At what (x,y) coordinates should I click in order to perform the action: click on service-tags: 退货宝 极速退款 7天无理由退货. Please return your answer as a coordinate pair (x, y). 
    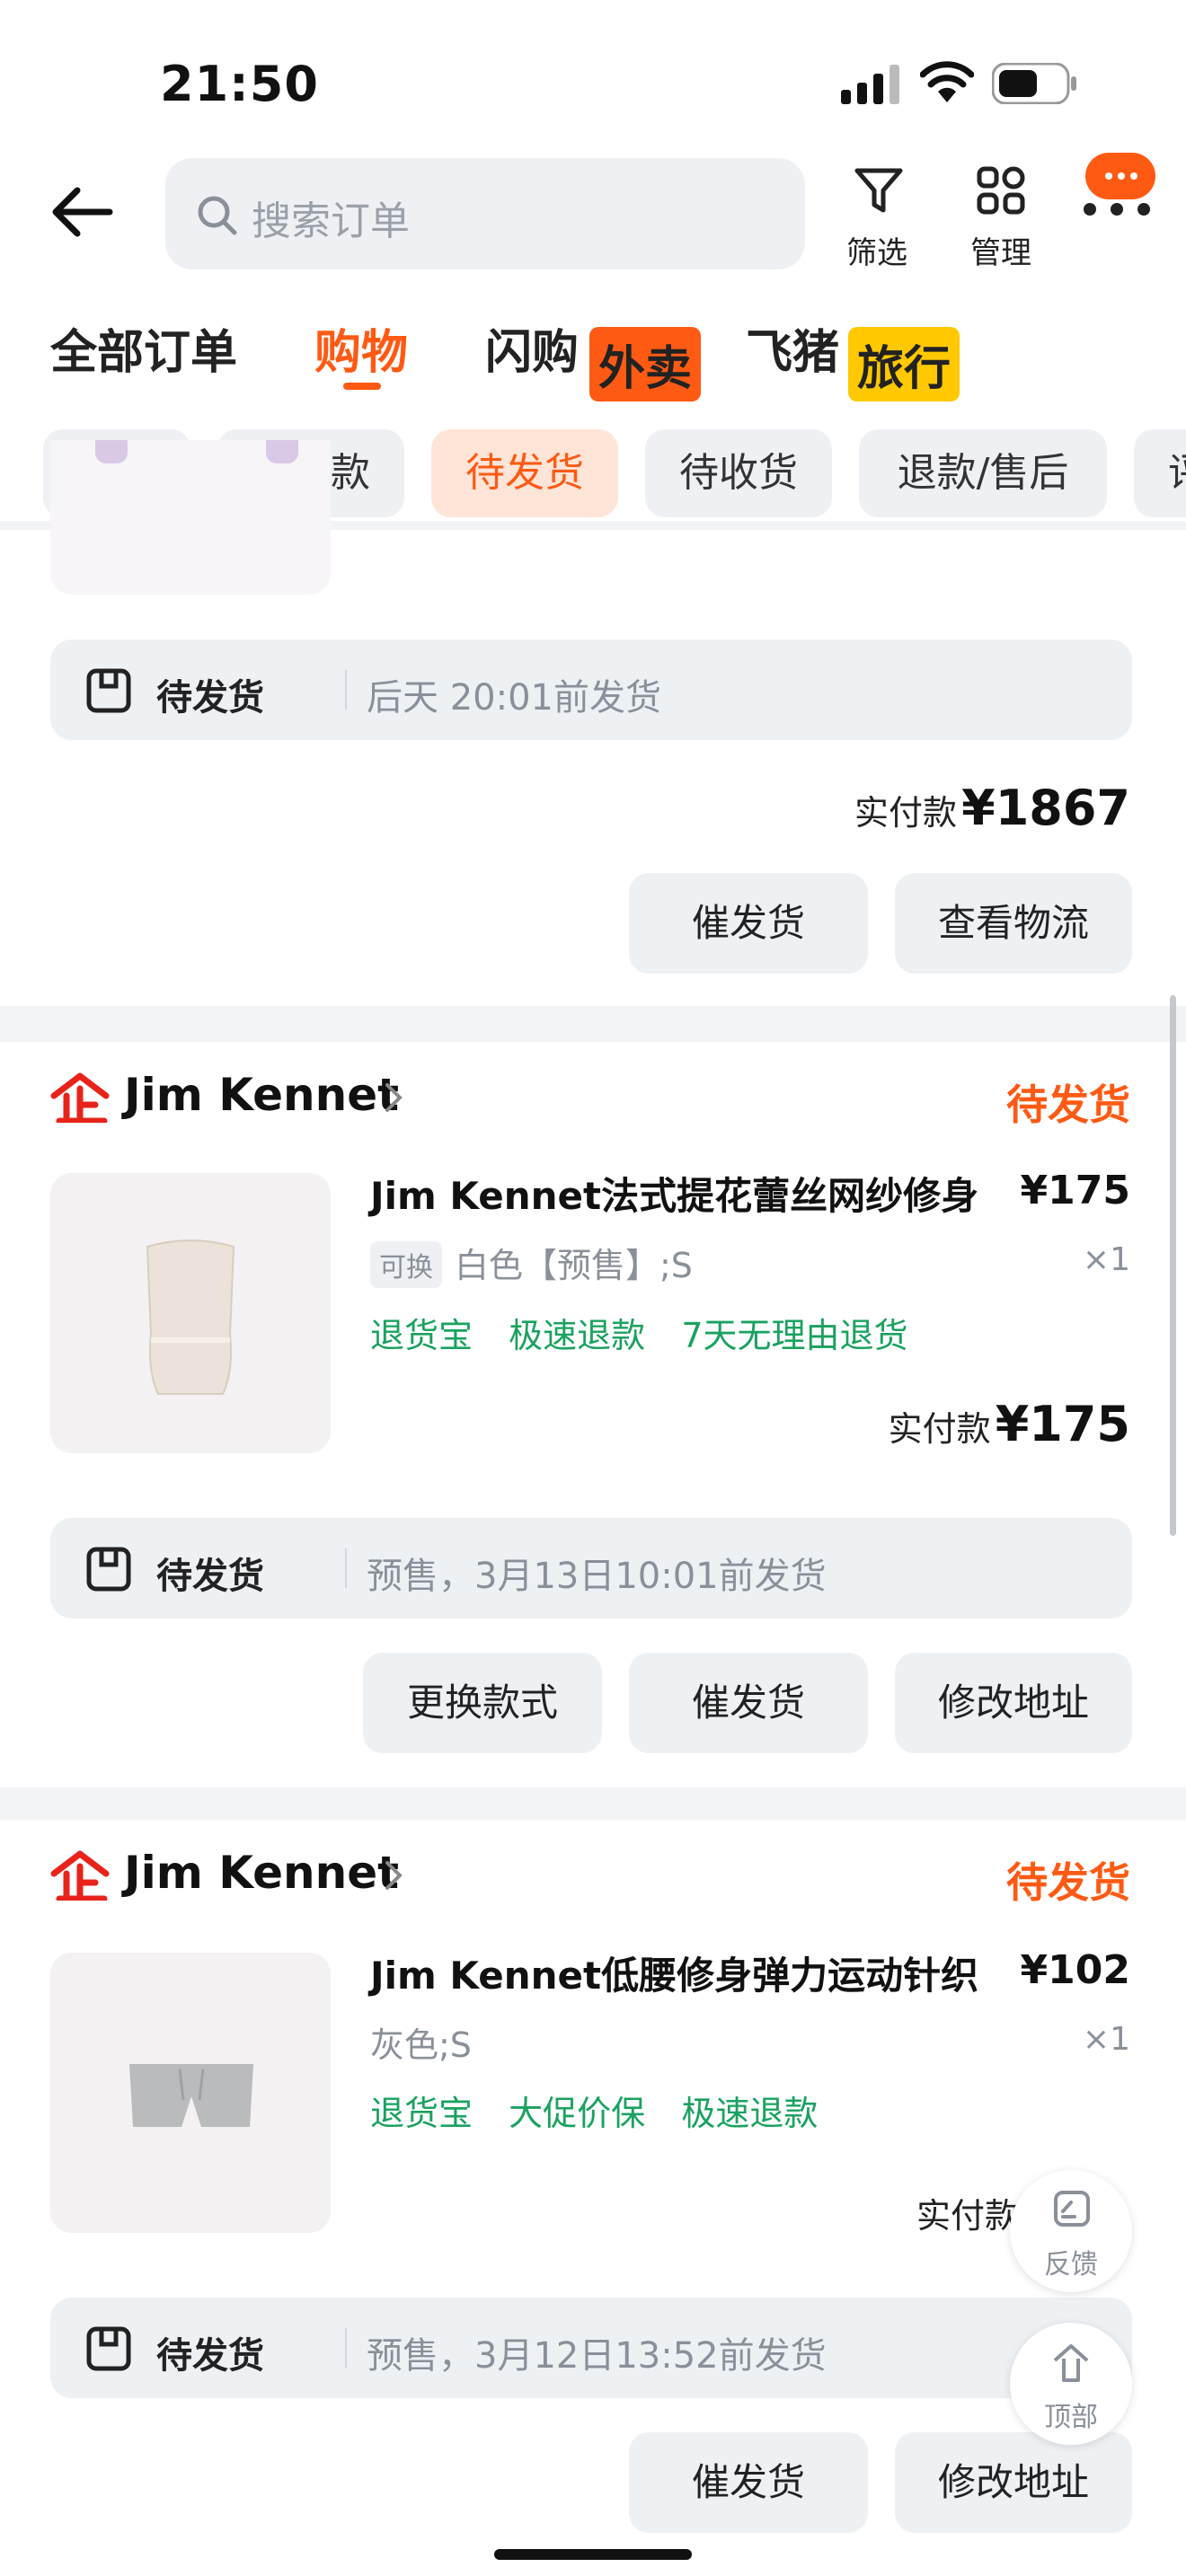
    Looking at the image, I should click on (639, 1335).